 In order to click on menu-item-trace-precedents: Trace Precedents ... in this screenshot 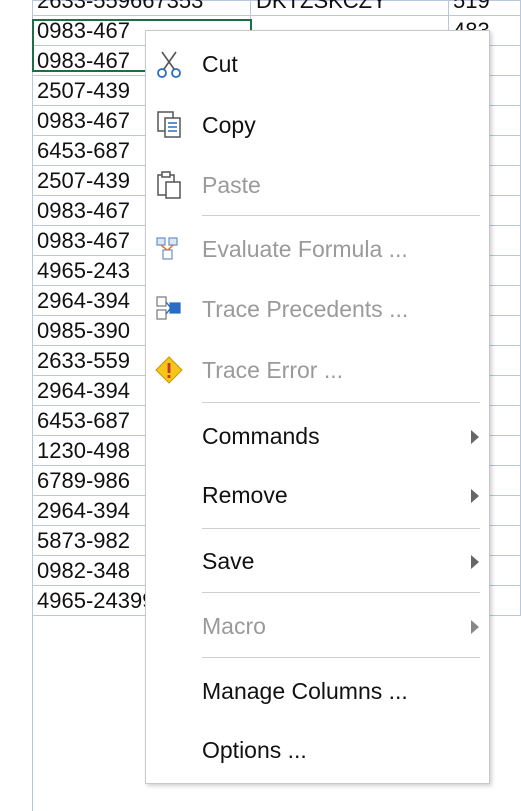, I will do `click(317, 309)`.